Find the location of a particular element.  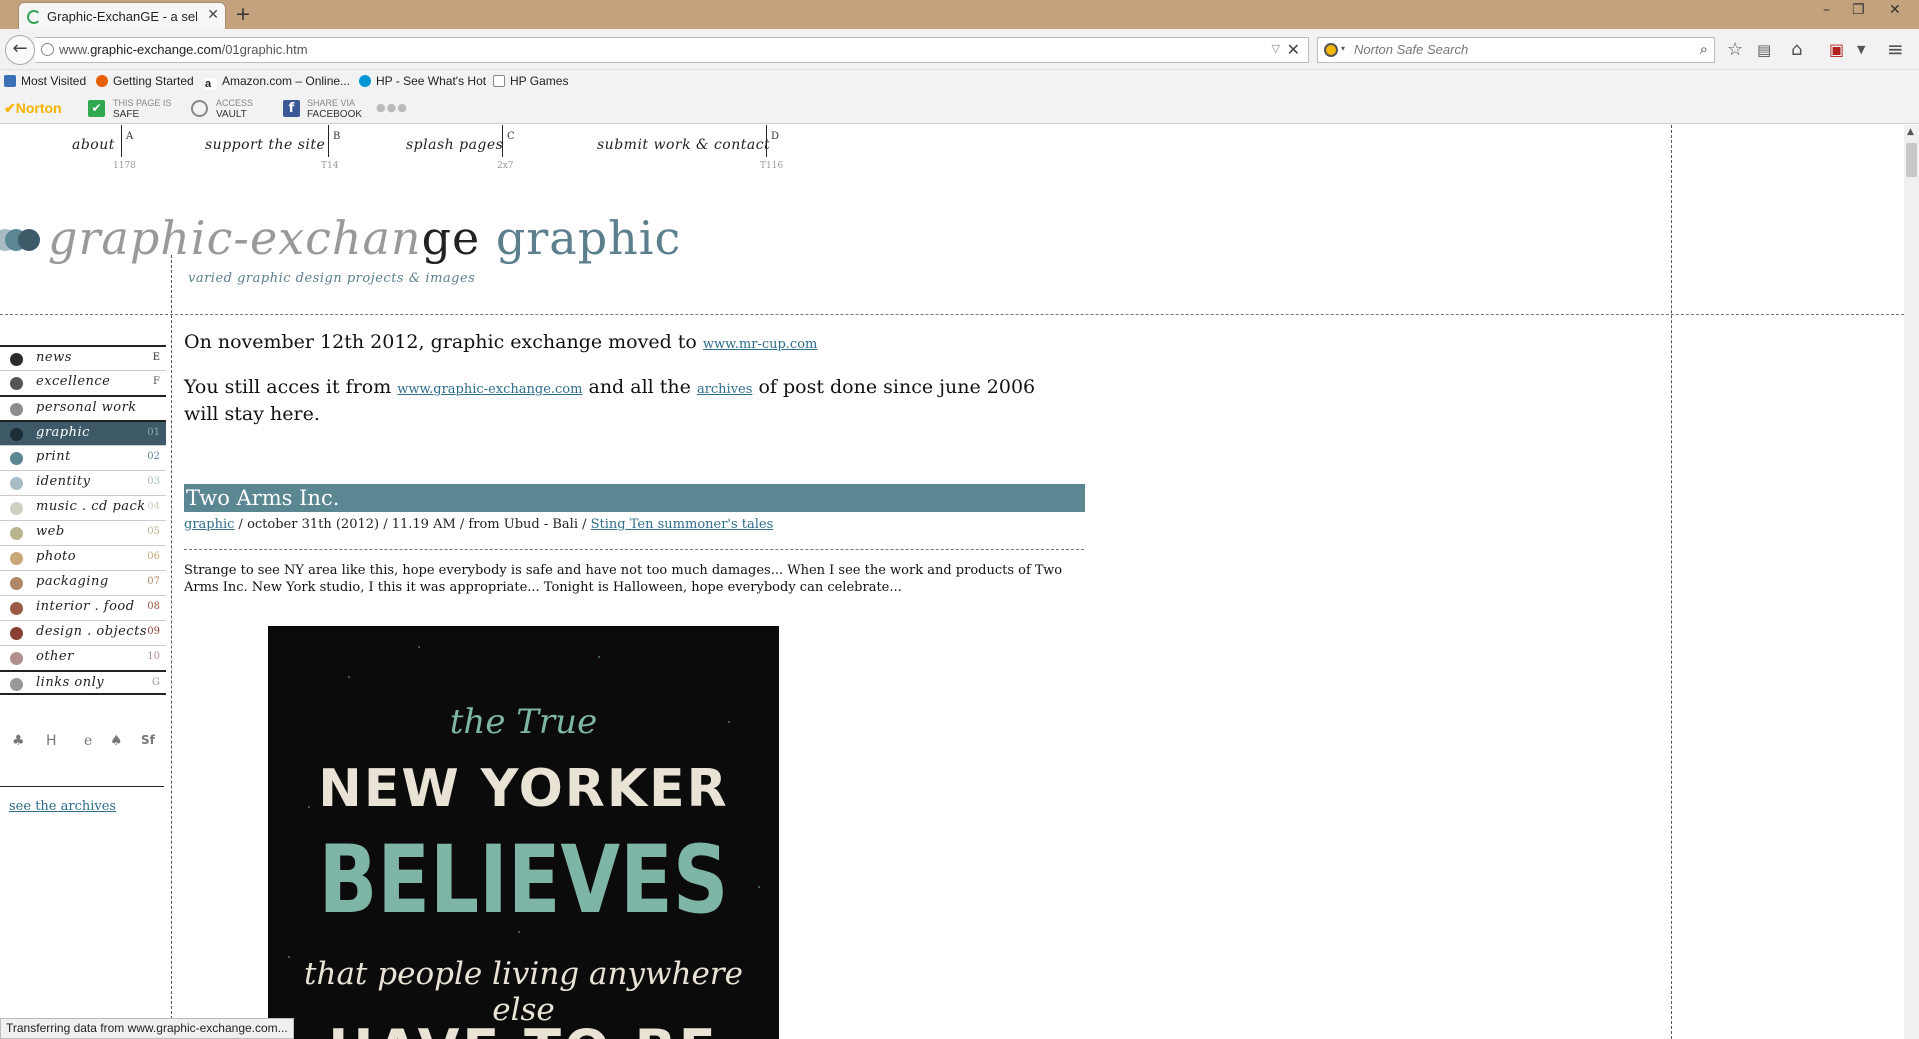

hp-icon is located at coordinates (365, 81).